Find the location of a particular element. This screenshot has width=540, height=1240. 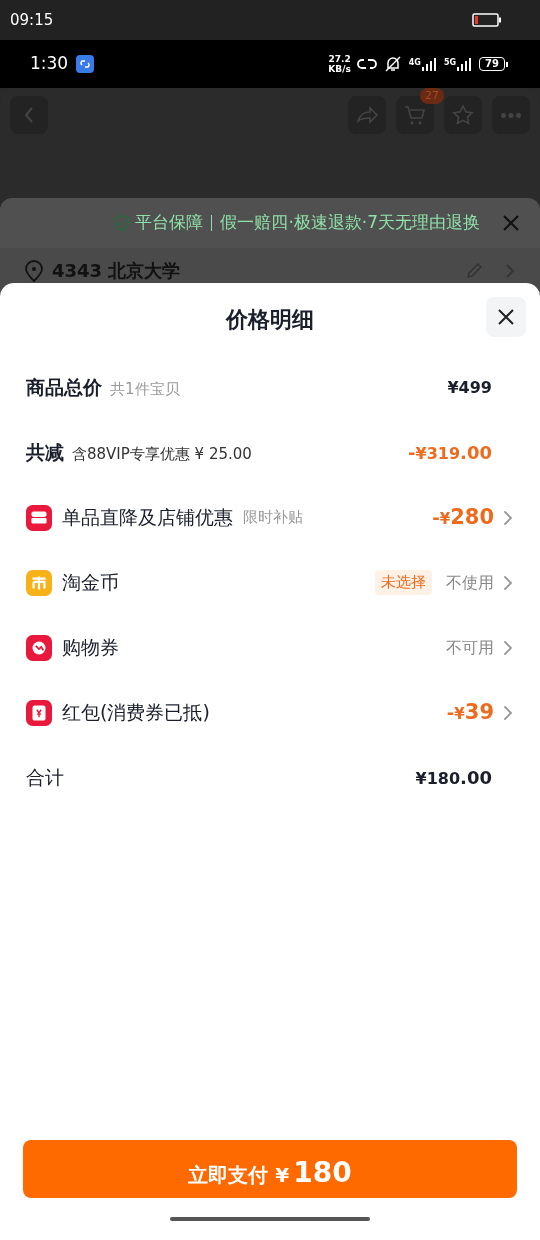

row-label: 购物券 is located at coordinates (90, 648).